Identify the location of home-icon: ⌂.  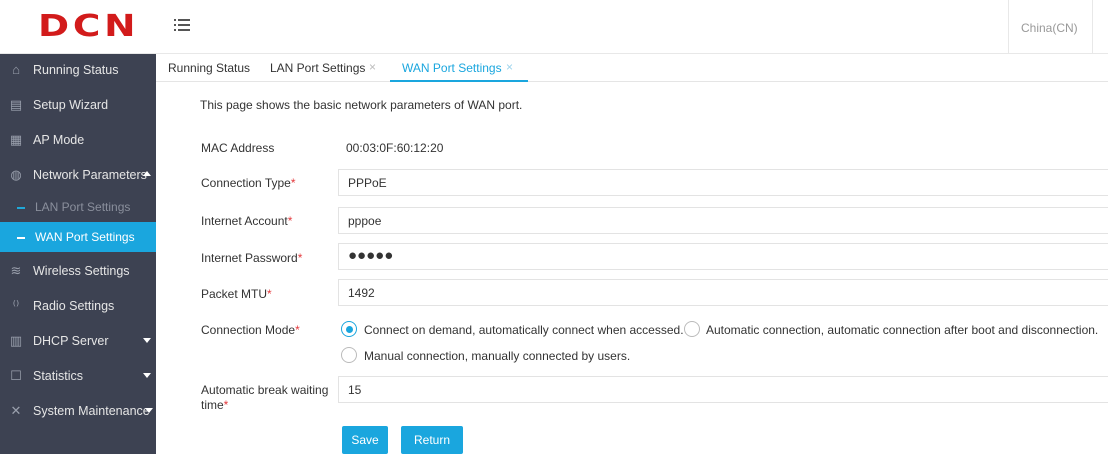
(16, 69).